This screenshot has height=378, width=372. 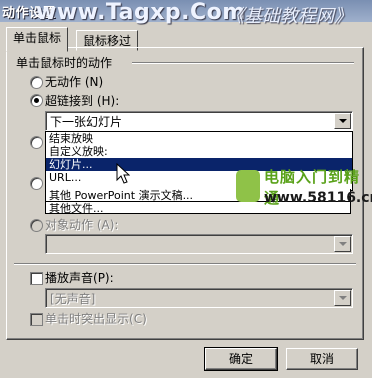 What do you see at coordinates (199, 138) in the screenshot?
I see `dropdown-item-end-show: 结束放映` at bounding box center [199, 138].